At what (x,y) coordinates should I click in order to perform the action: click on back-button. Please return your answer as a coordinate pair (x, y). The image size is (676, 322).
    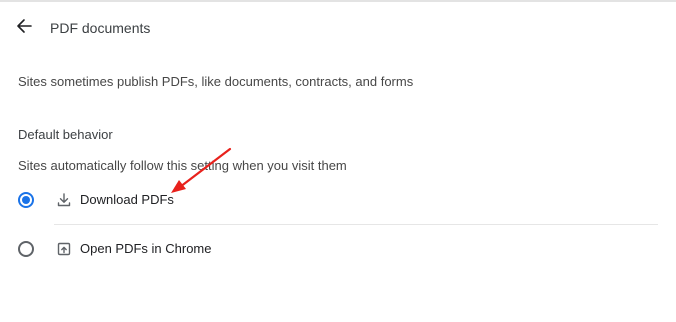
    Looking at the image, I should click on (24, 26).